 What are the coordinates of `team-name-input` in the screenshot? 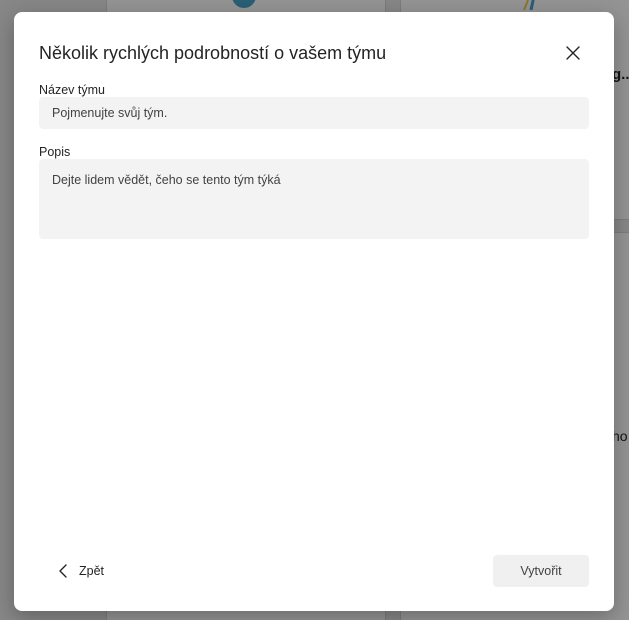 It's located at (314, 113).